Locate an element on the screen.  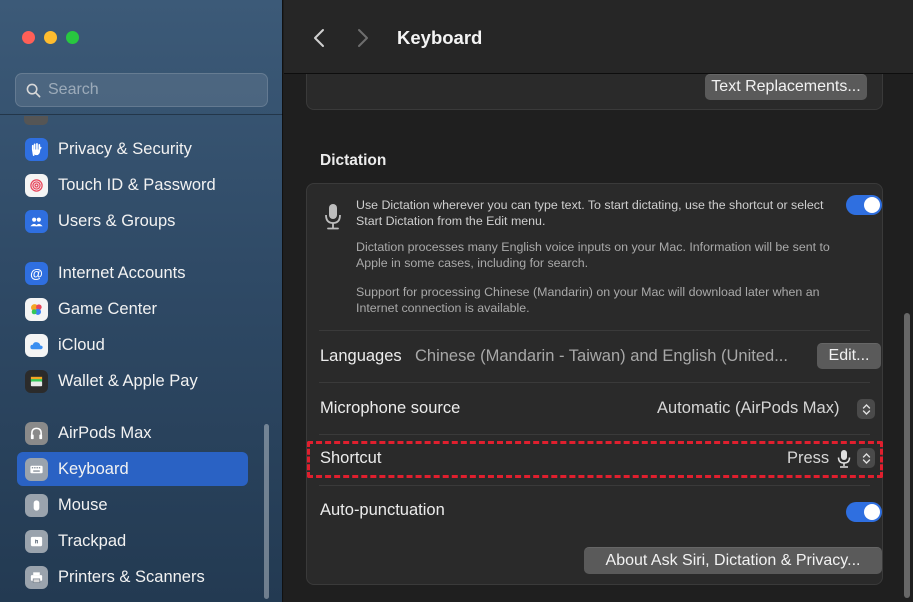
cloud-icon is located at coordinates (36, 345).